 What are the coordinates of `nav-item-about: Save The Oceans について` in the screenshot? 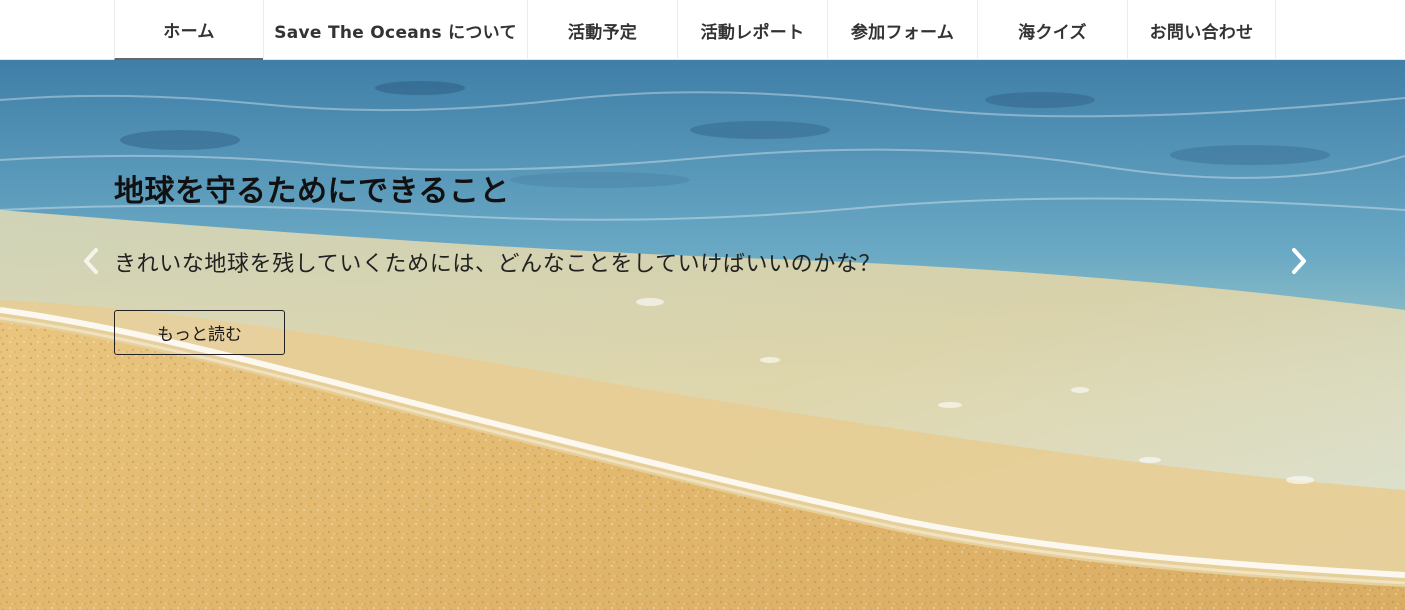 It's located at (395, 30).